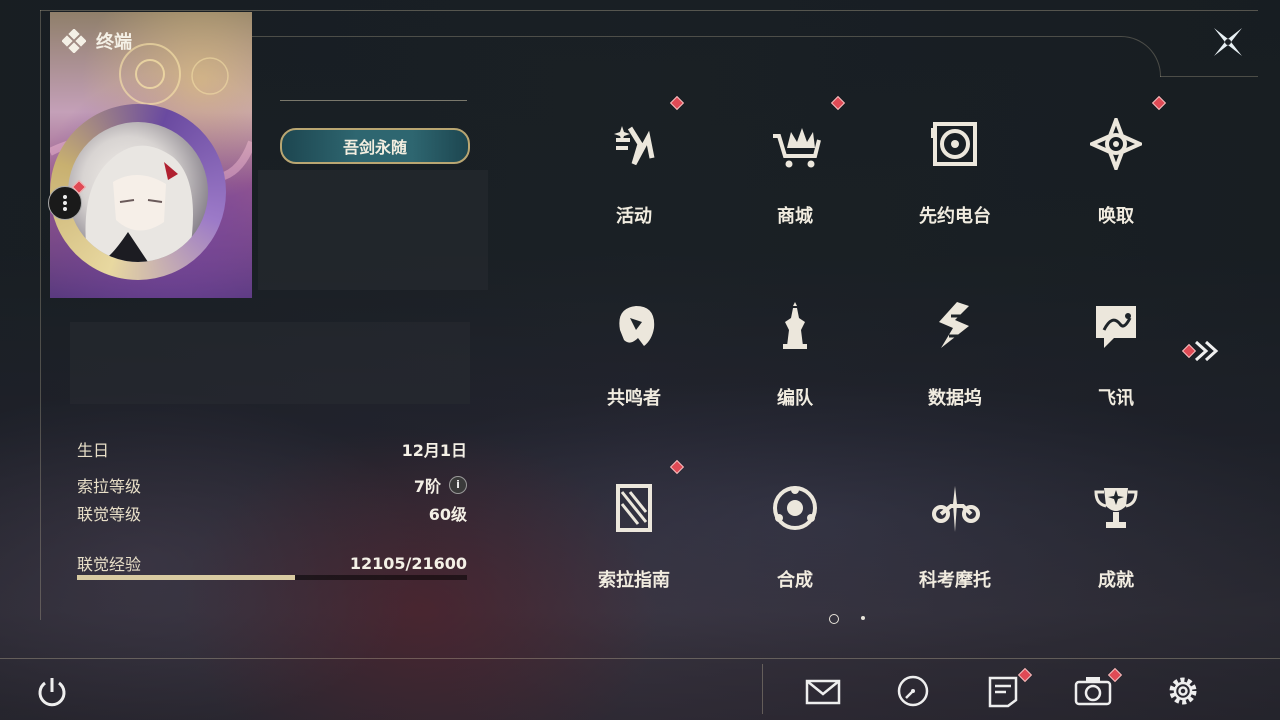  I want to click on menu-item-trophy: 成就, so click(1116, 549).